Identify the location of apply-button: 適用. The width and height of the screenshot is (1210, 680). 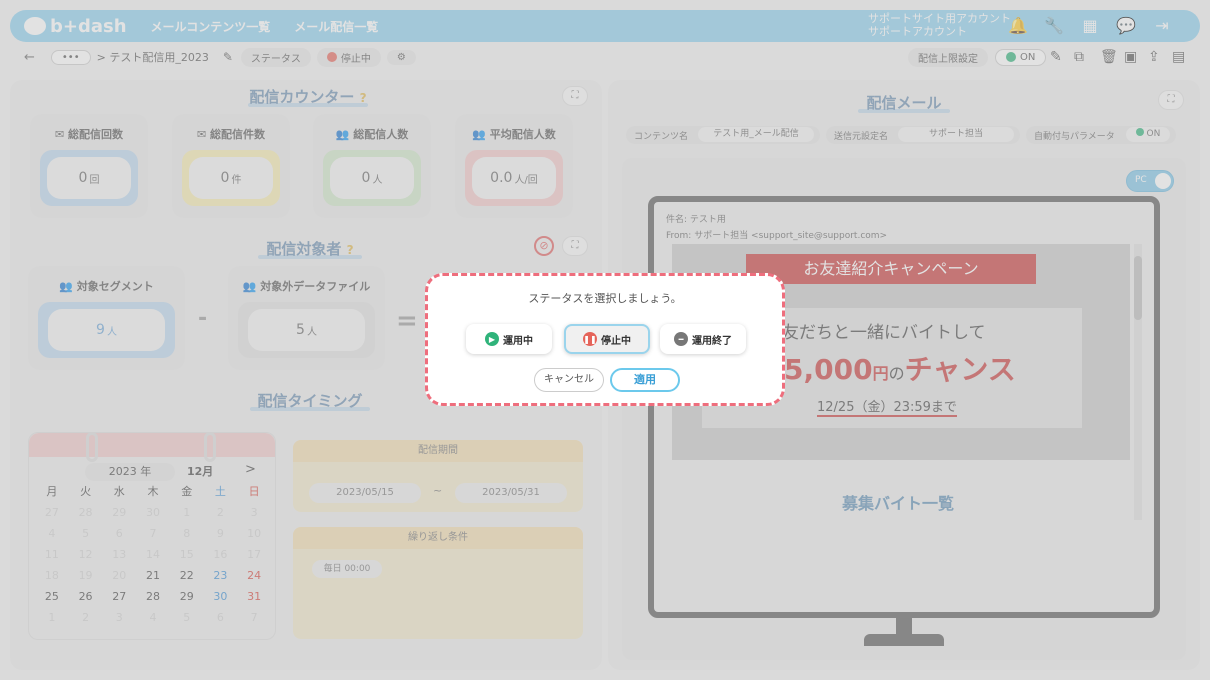
(645, 380).